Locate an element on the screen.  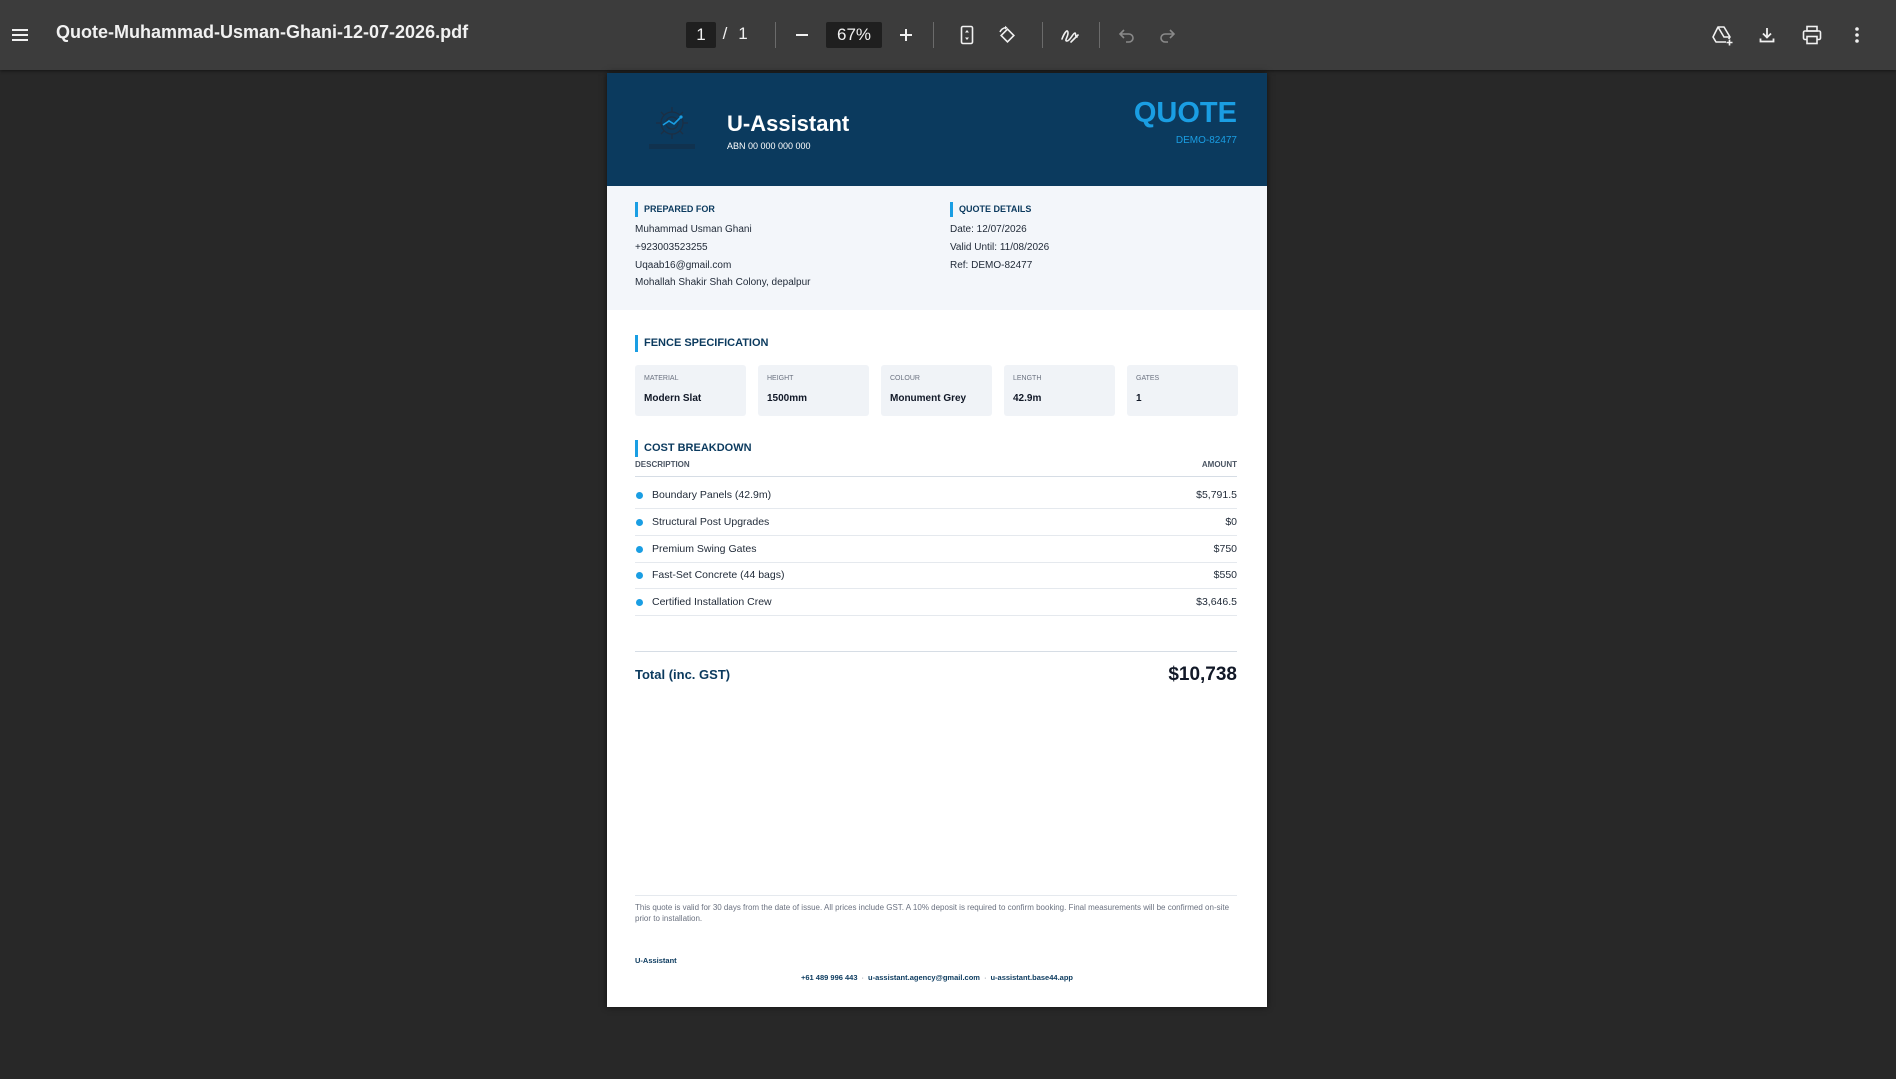
company-abn: ABN 00 000 000 000 is located at coordinates (769, 146).